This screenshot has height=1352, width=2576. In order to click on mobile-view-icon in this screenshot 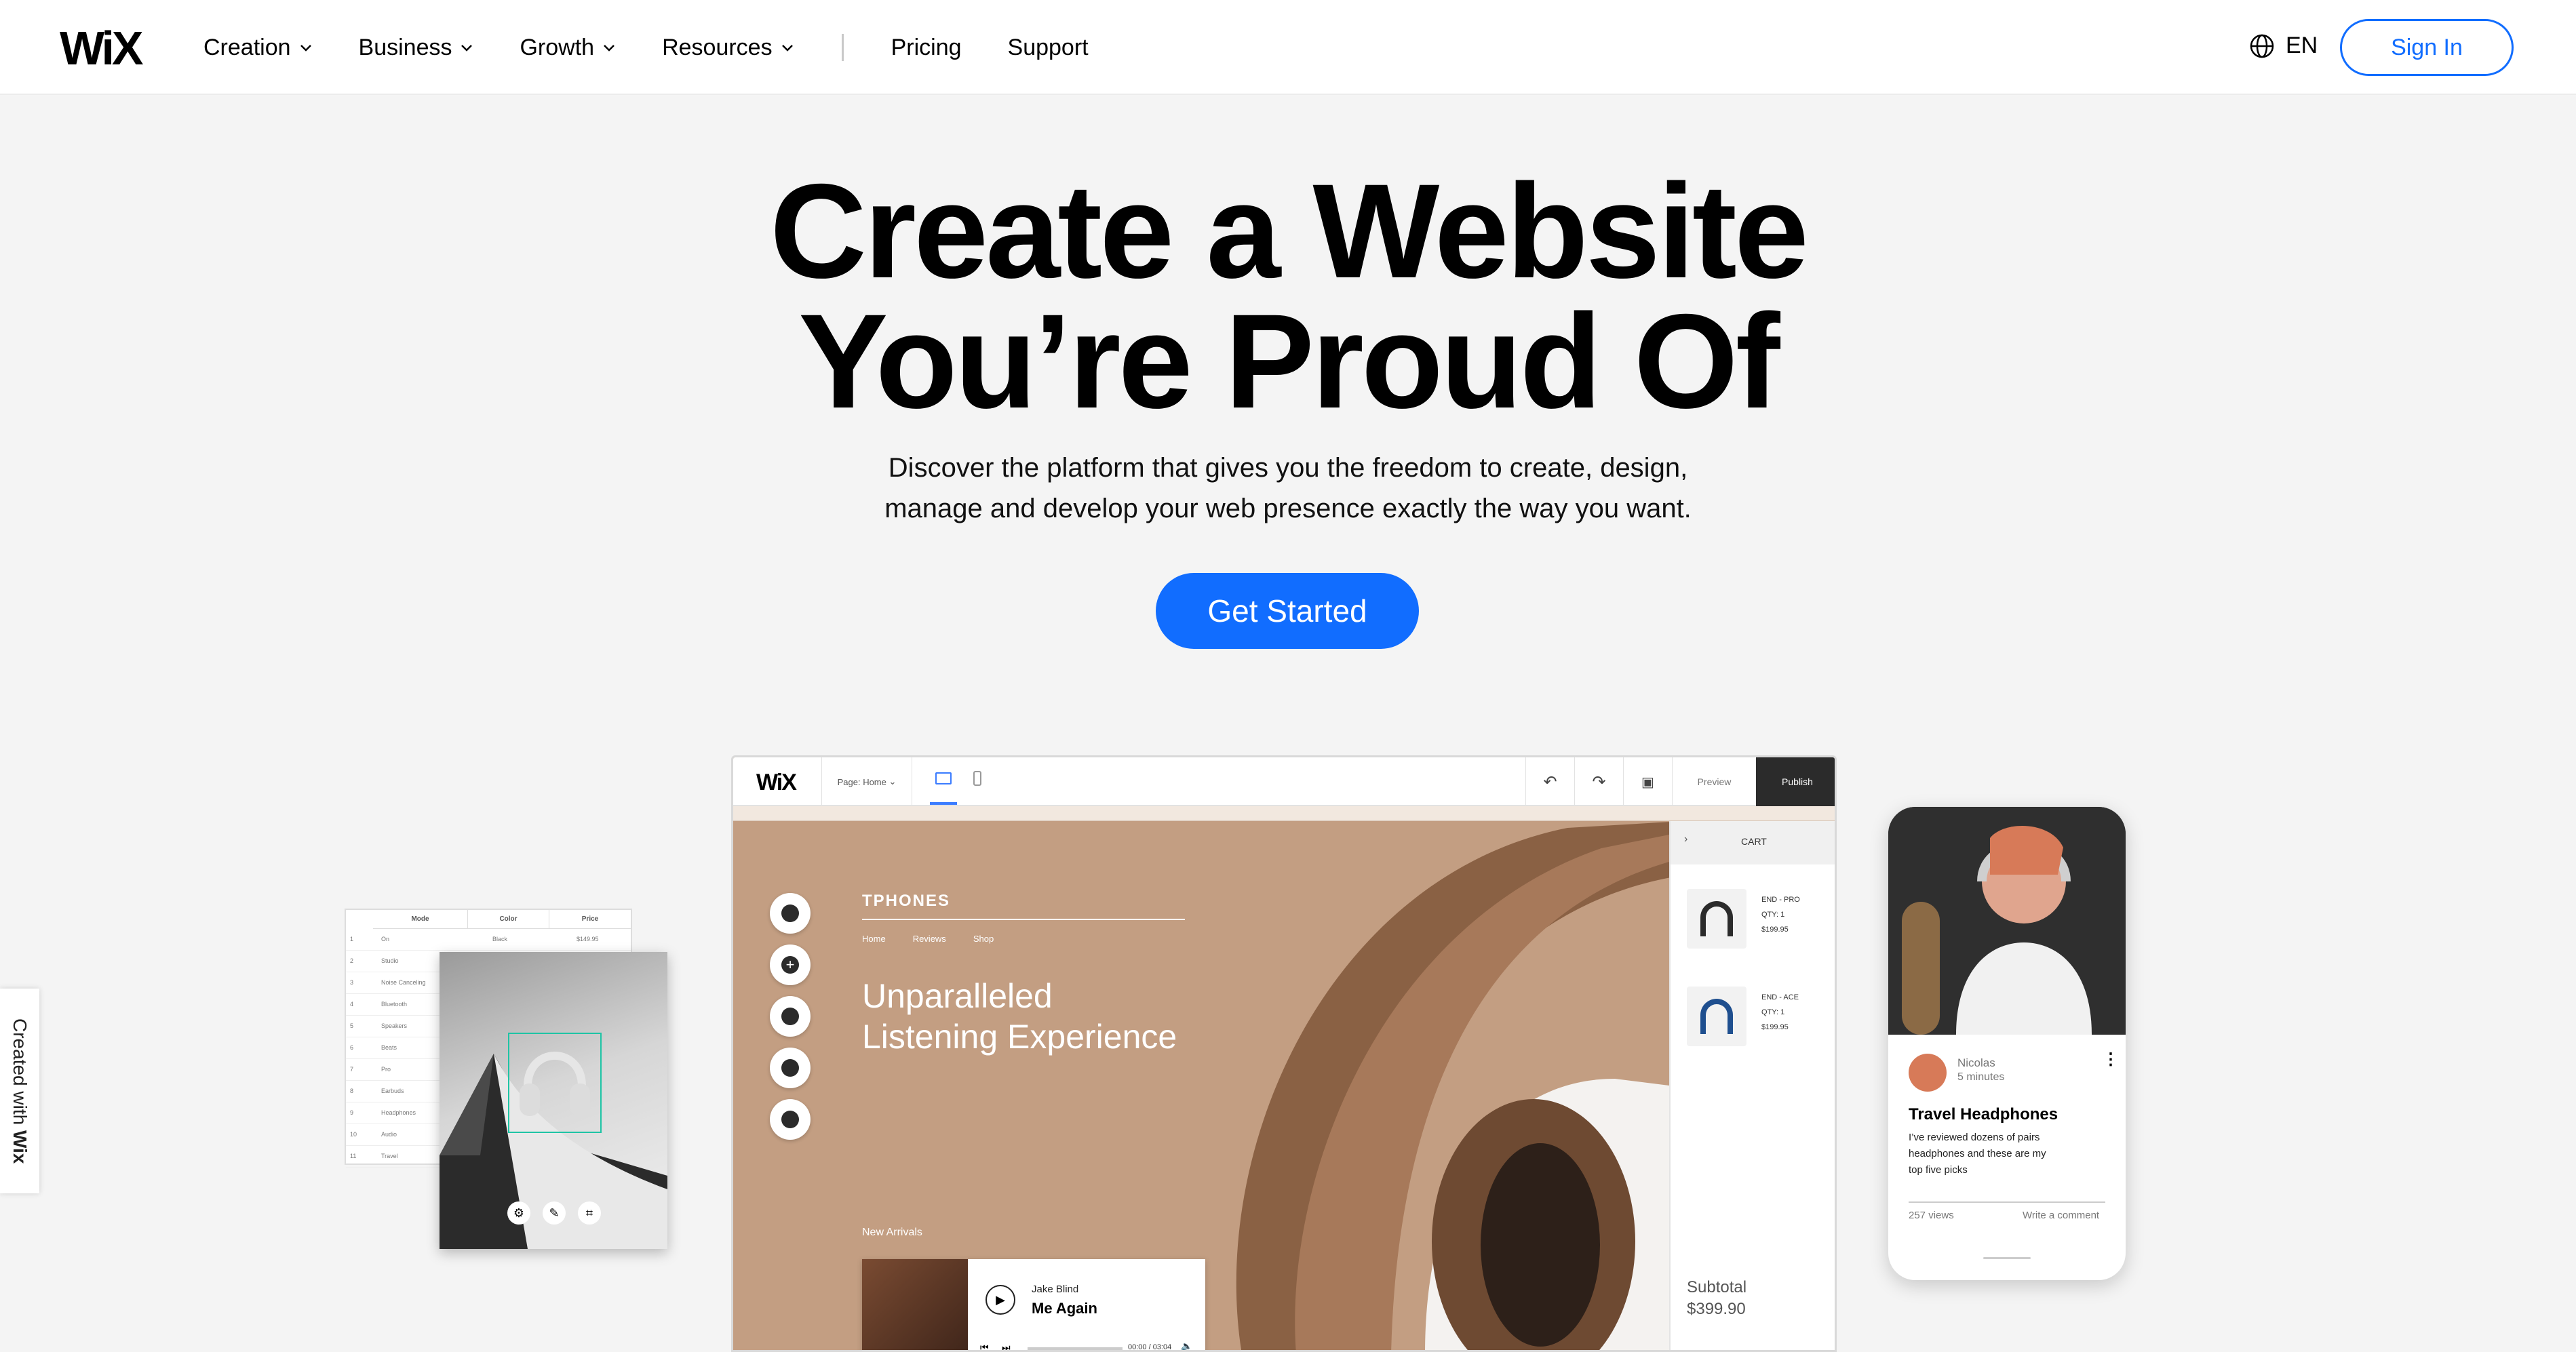, I will do `click(977, 778)`.